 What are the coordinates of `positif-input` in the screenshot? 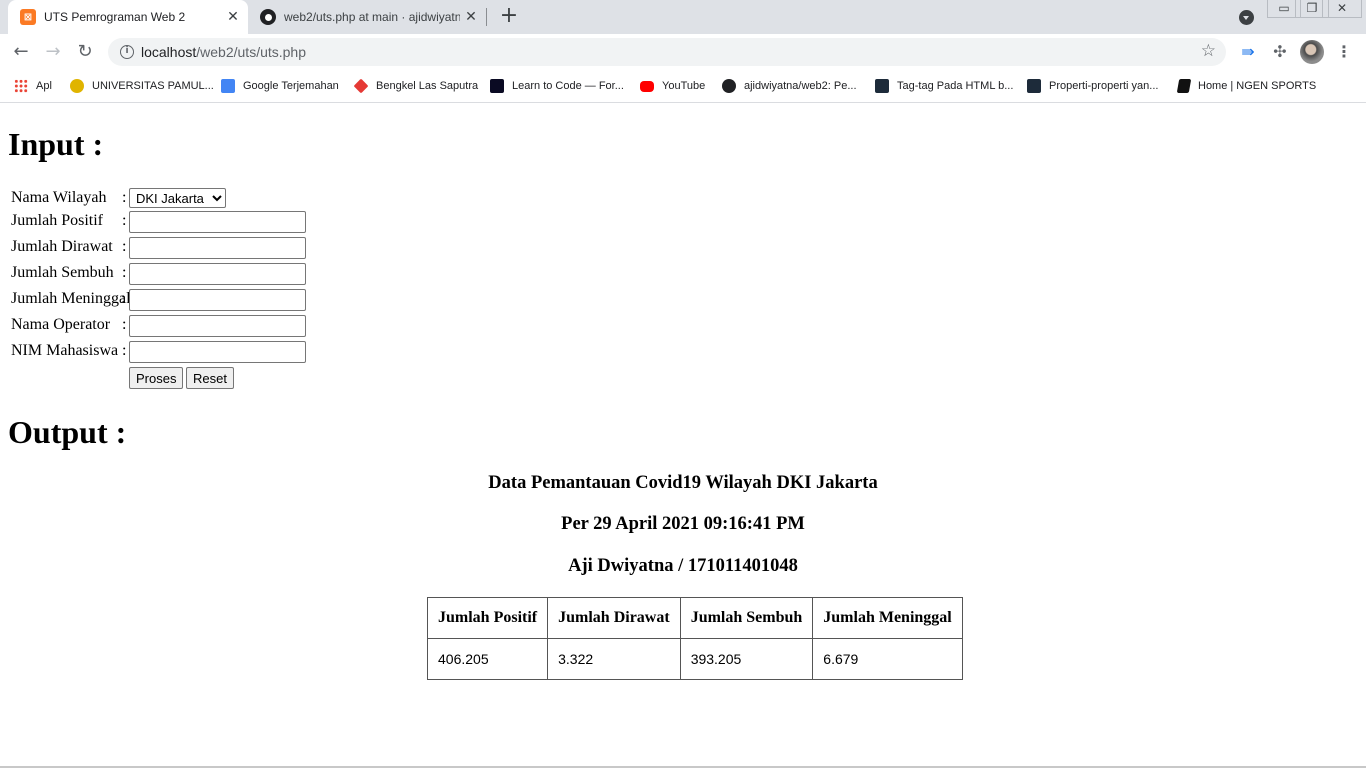 It's located at (217, 222).